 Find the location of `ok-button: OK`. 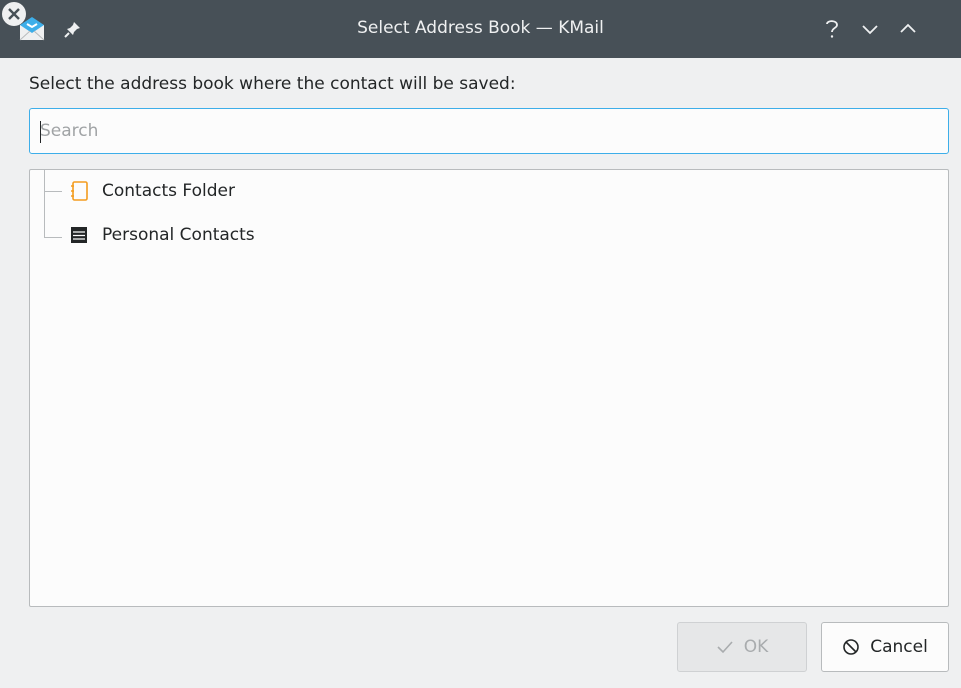

ok-button: OK is located at coordinates (742, 647).